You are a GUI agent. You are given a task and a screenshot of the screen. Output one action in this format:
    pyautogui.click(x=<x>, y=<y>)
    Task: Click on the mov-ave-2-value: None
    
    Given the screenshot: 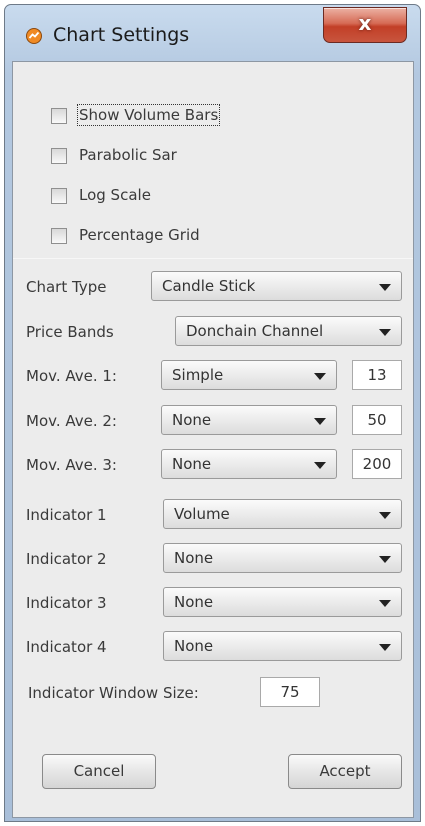 What is the action you would take?
    pyautogui.click(x=192, y=420)
    